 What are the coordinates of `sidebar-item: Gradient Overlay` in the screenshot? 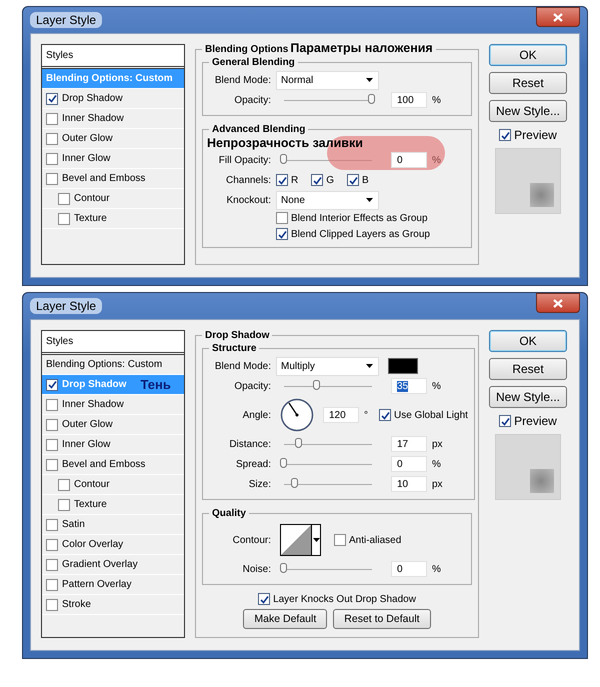 It's located at (113, 565).